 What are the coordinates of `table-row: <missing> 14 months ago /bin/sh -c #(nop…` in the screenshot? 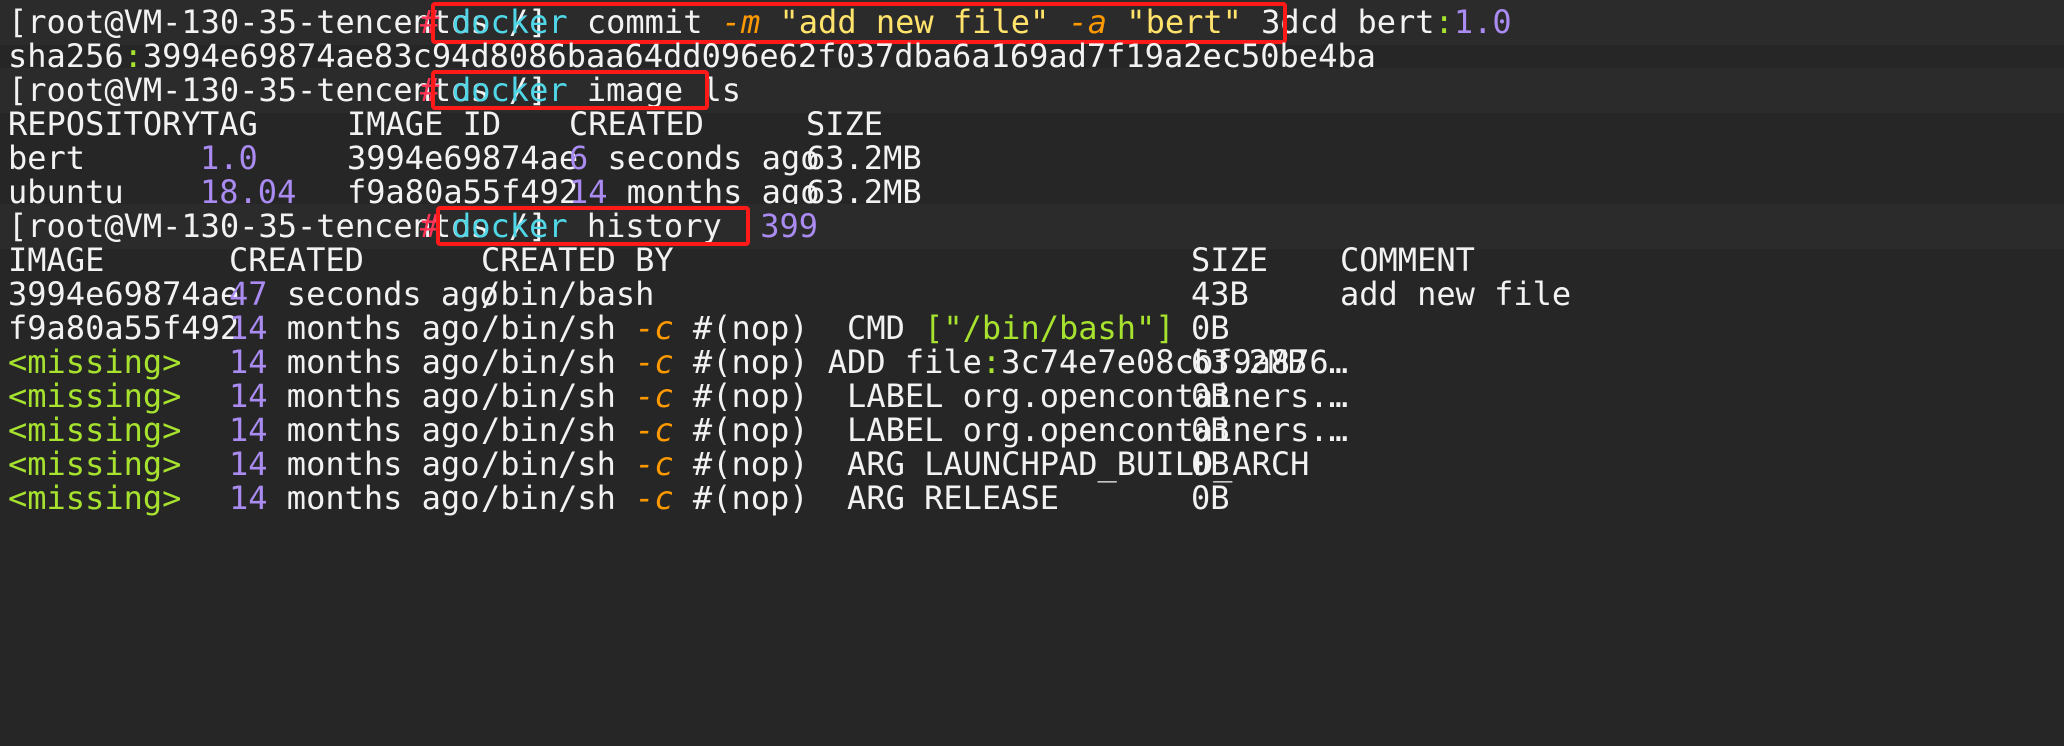 It's located at (1032, 498).